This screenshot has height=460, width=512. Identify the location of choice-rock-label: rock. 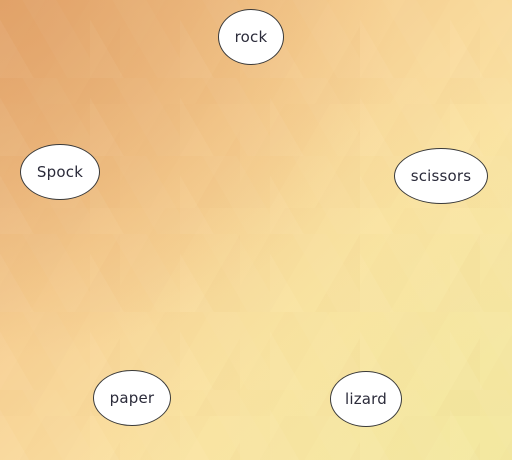
(251, 37).